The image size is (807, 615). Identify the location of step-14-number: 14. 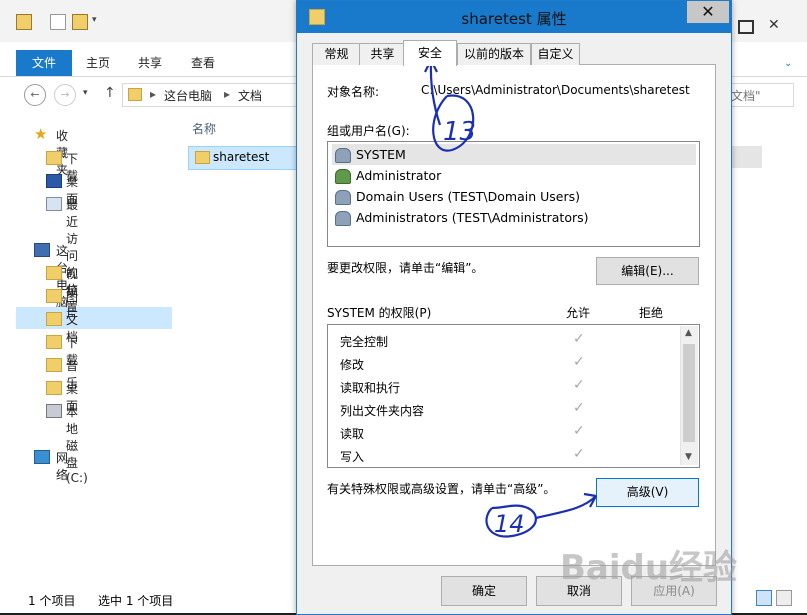
(509, 524).